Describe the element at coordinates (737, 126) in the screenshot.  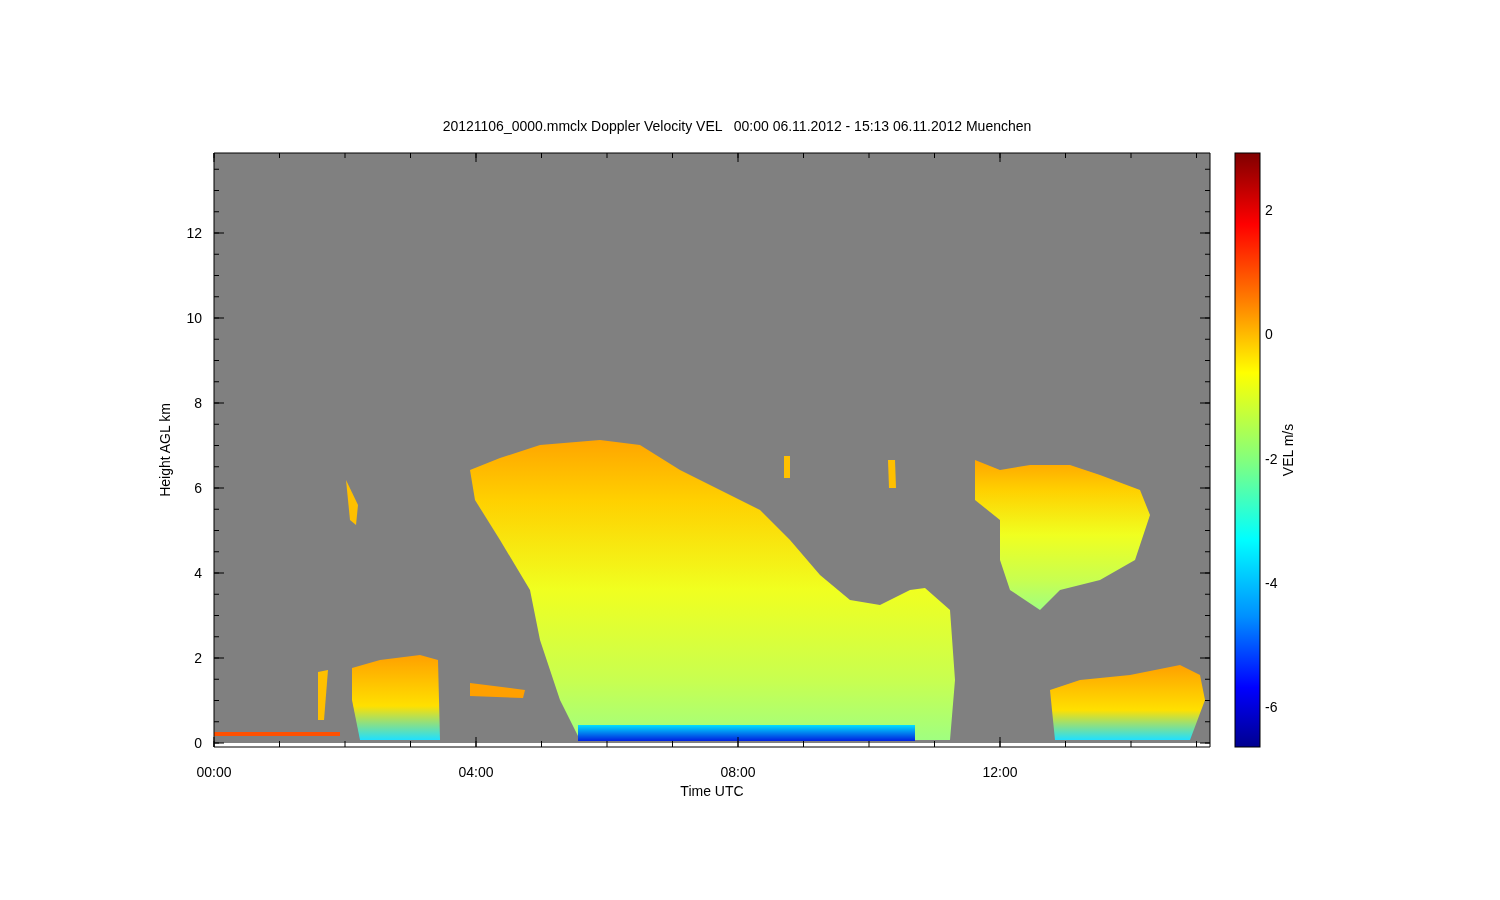
I see `chart-title: 20121106_0000.mmclx Doppler Velocity VEL 00:00 06.11.2012 - 15:13 06.11.2012 Muenchen` at that location.